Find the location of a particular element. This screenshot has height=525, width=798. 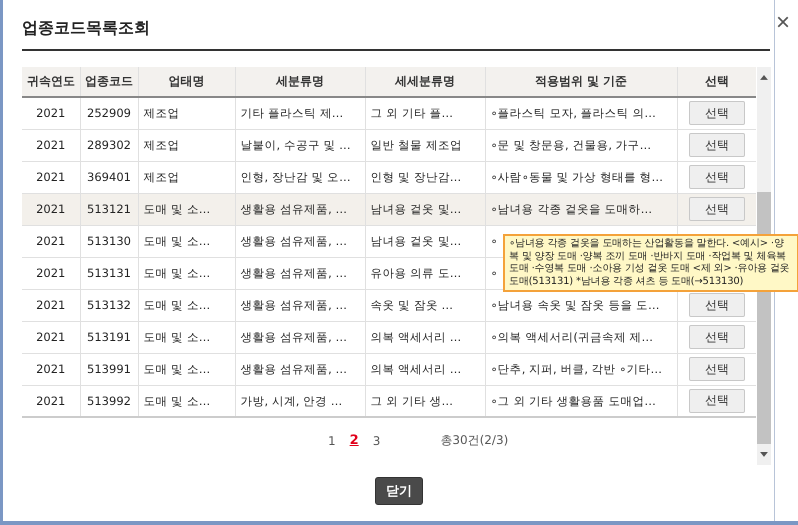

dialog-title: 업종코드목록조회 is located at coordinates (86, 28).